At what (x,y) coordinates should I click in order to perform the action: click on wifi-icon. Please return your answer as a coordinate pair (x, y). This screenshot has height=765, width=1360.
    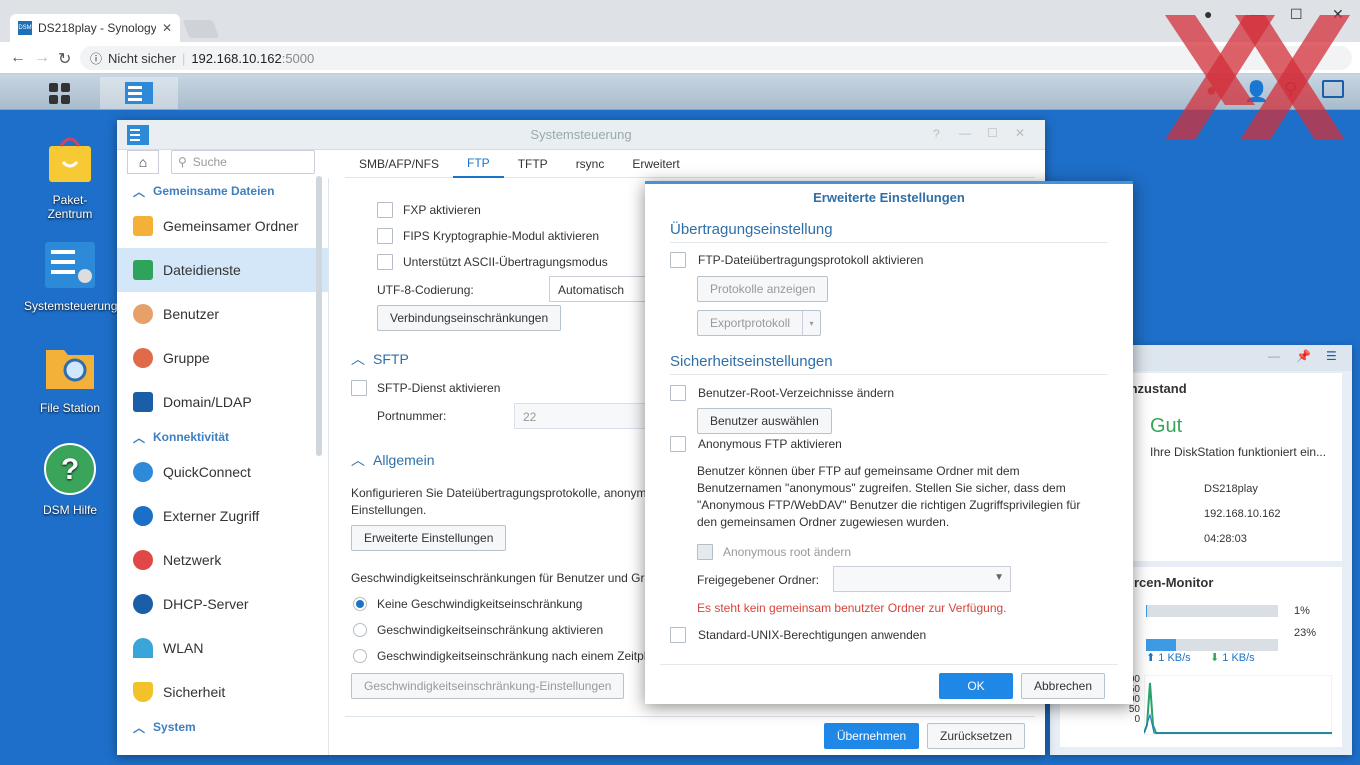
    Looking at the image, I should click on (143, 648).